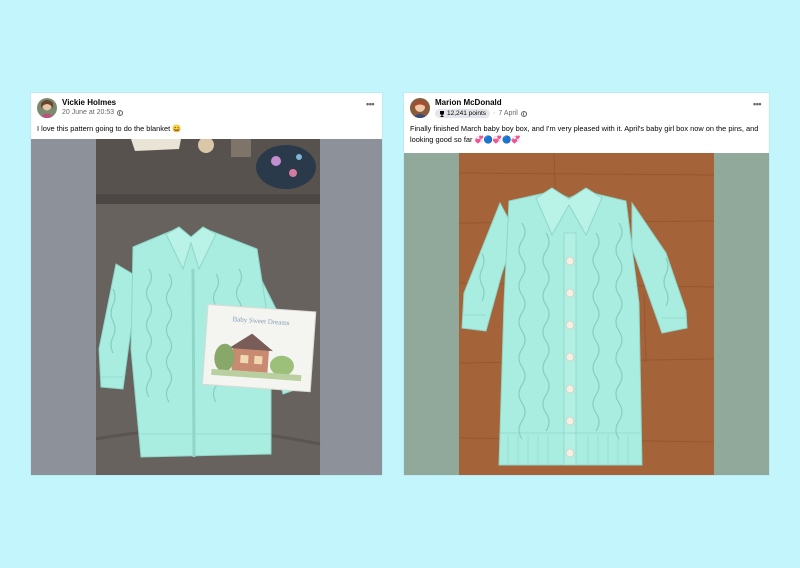 The image size is (800, 568). What do you see at coordinates (442, 113) in the screenshot?
I see `trophy-icon` at bounding box center [442, 113].